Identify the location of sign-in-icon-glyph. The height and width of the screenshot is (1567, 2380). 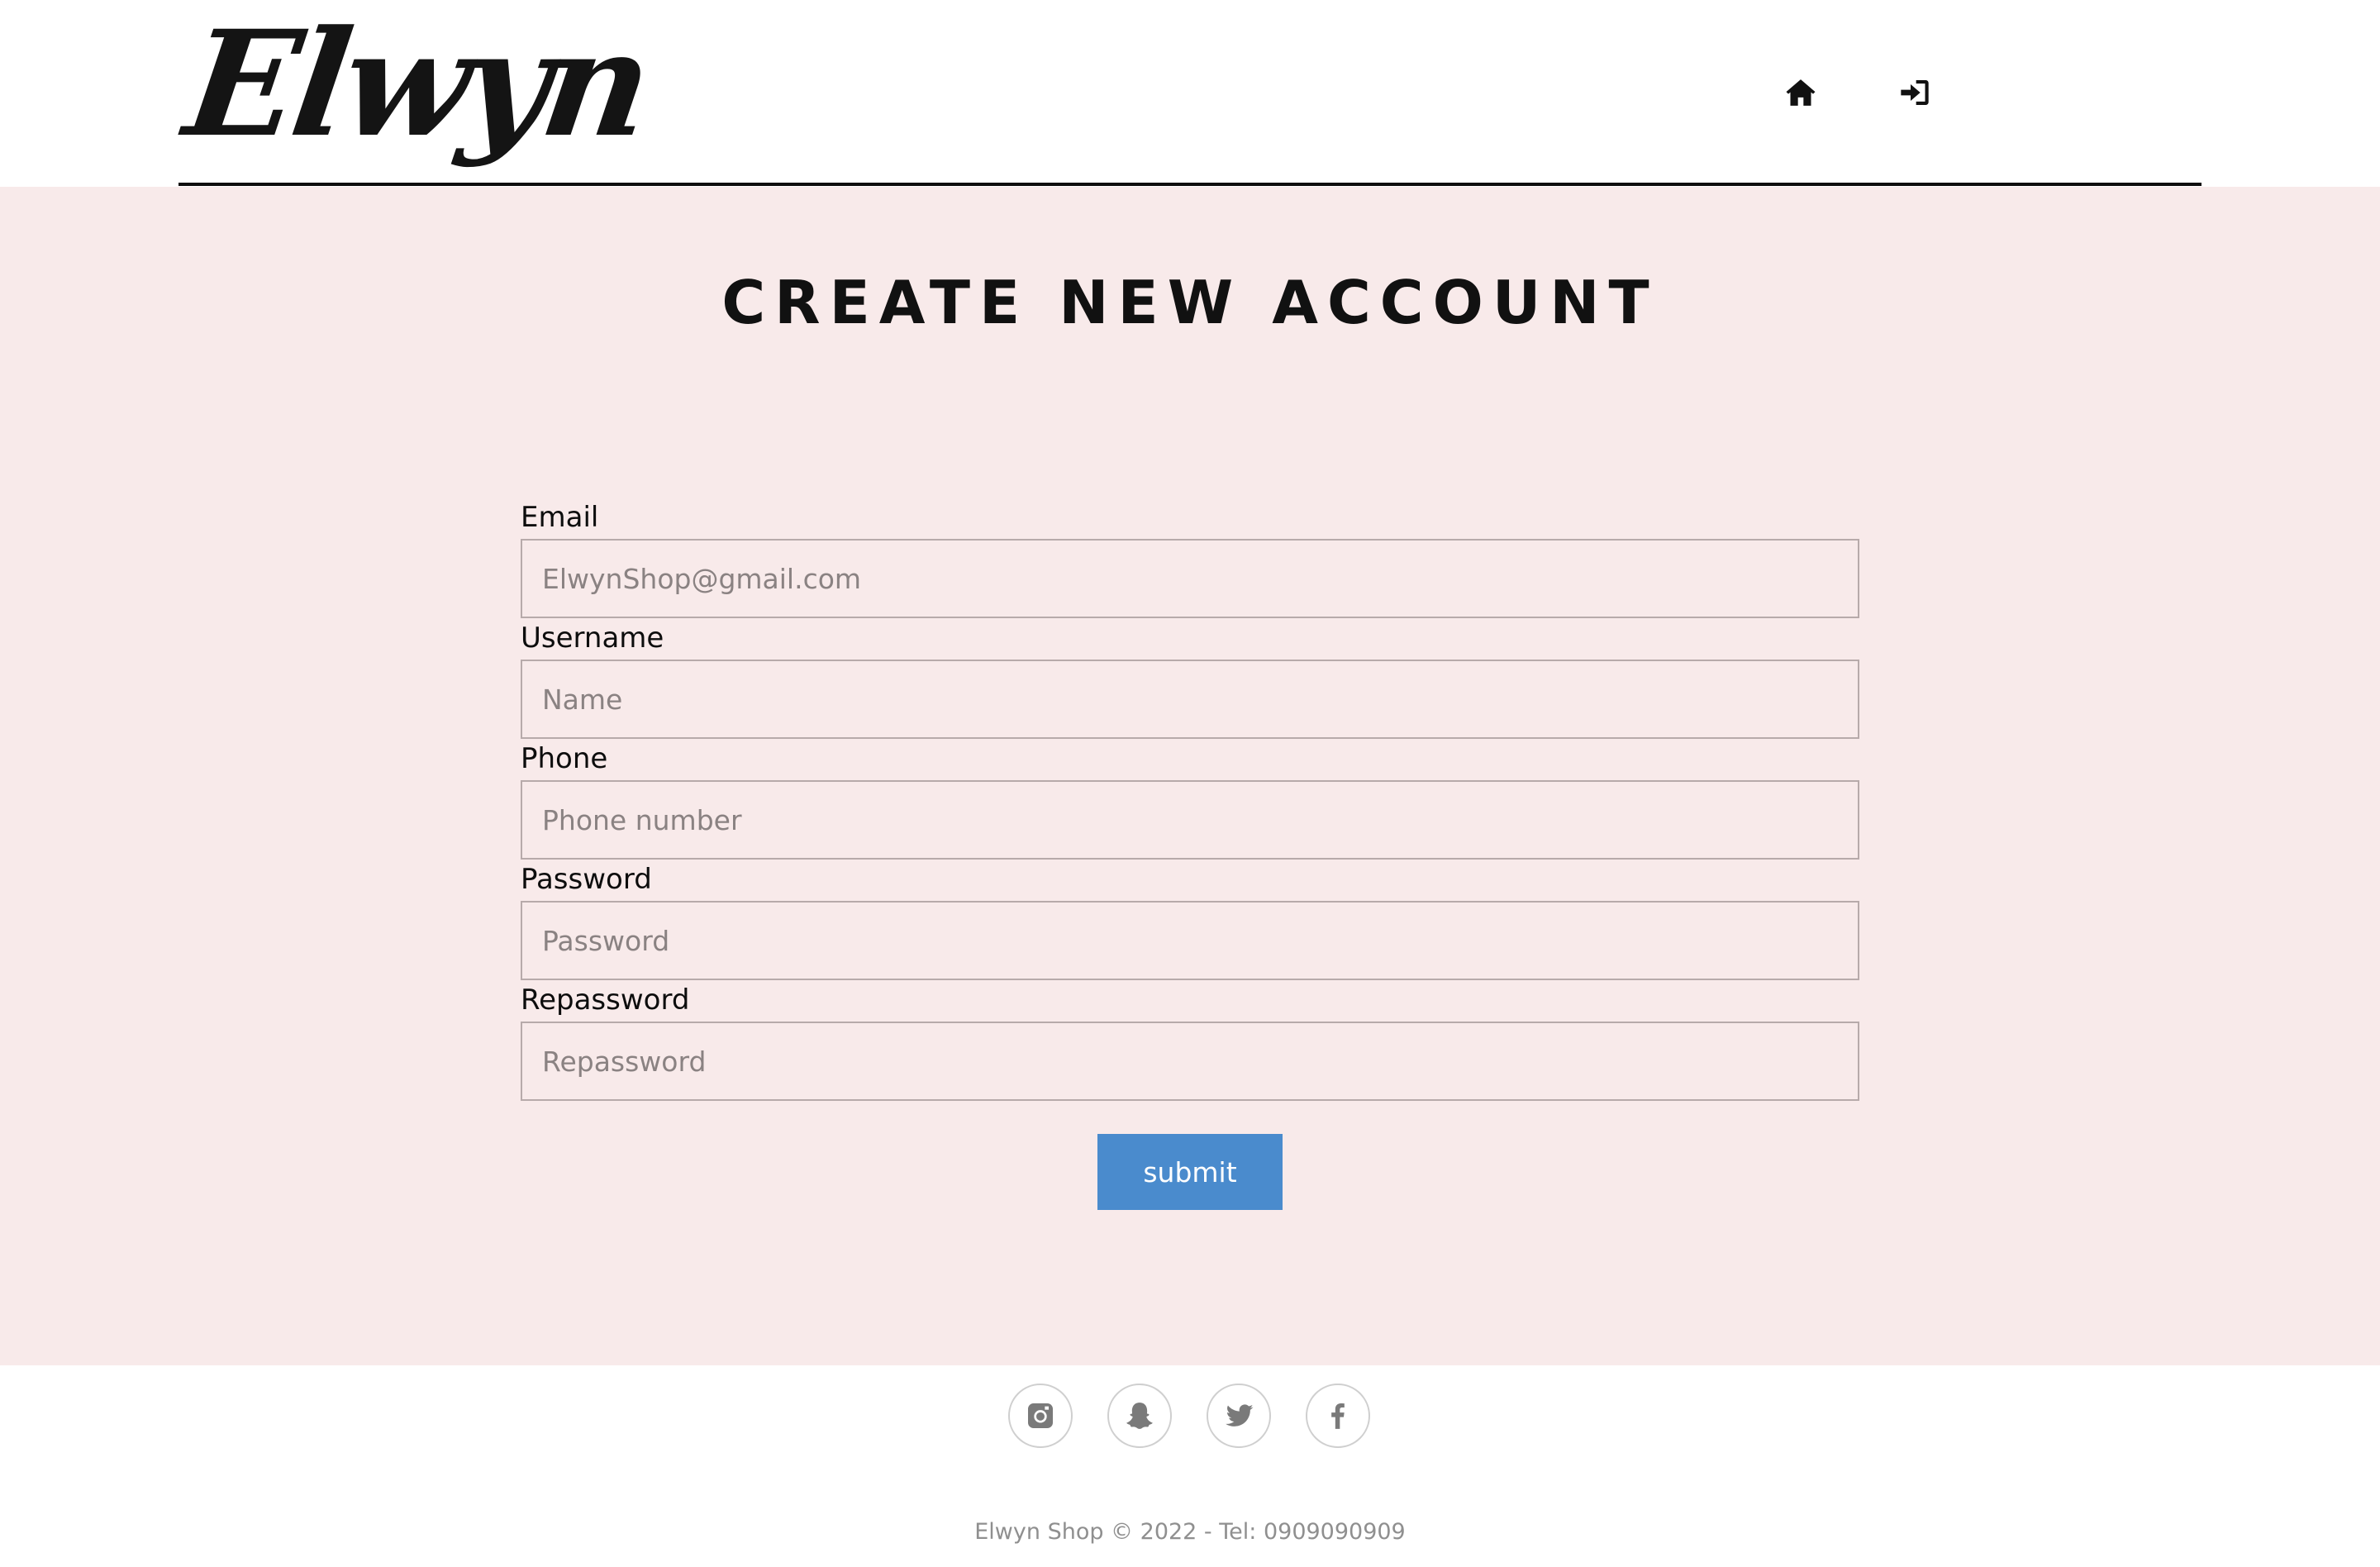
(1915, 92).